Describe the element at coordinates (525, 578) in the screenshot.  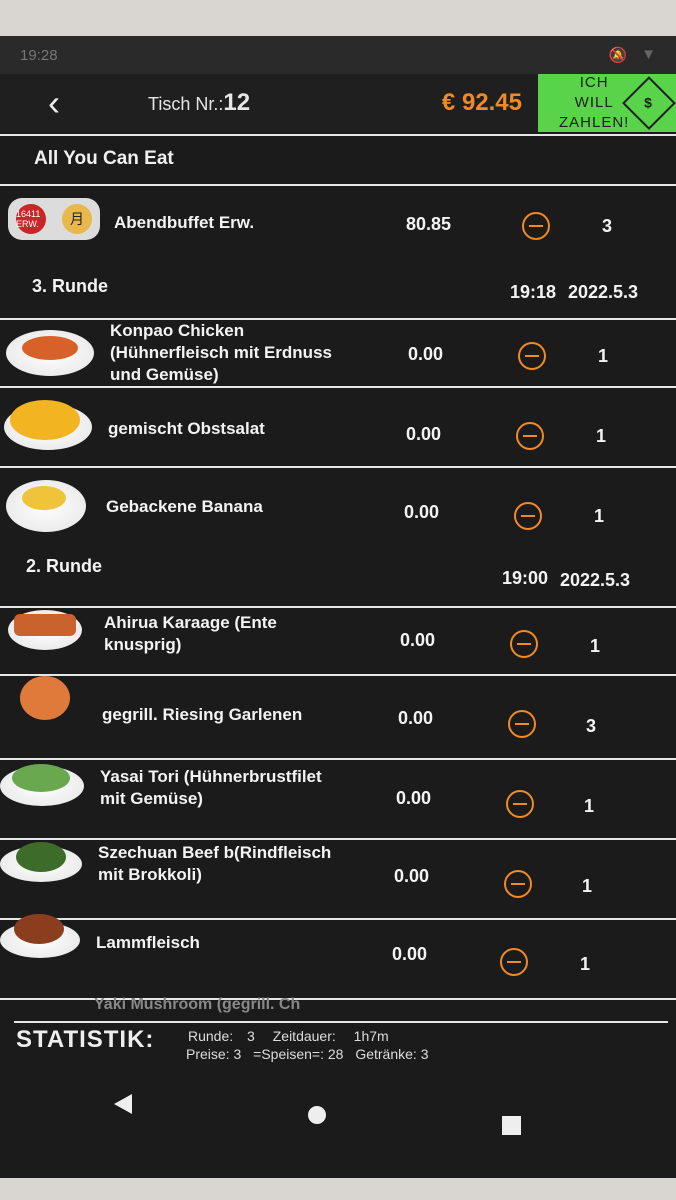
I see `round-time: 19:00` at that location.